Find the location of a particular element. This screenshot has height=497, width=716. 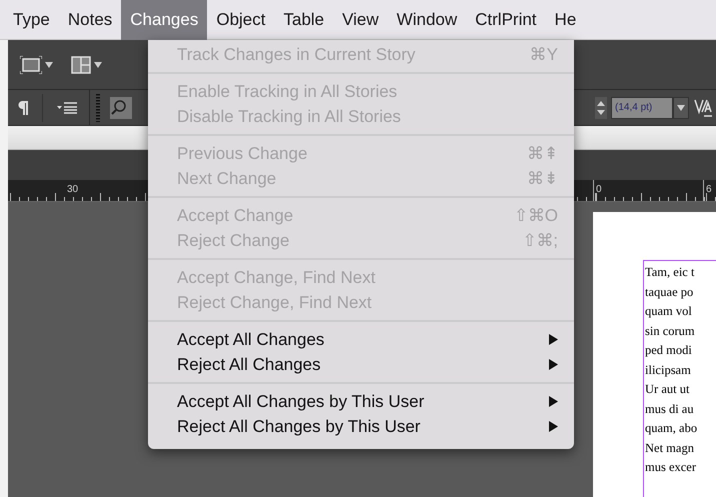

ruler-label: 0 is located at coordinates (599, 190).